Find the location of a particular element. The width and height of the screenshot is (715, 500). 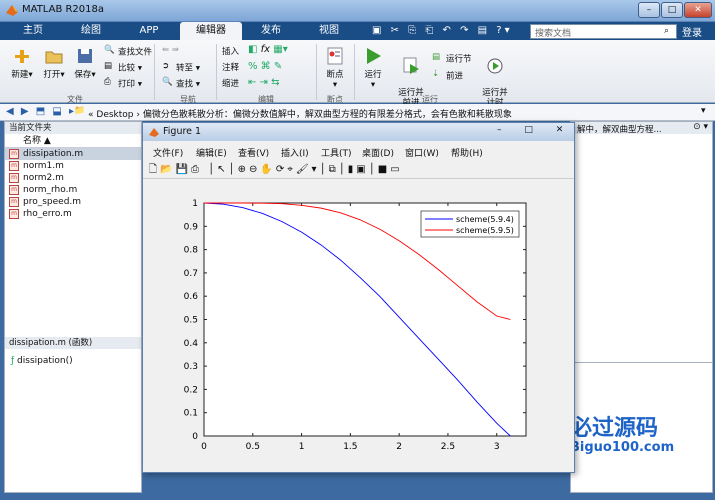

x-tick-label: 1.5 is located at coordinates (350, 447).